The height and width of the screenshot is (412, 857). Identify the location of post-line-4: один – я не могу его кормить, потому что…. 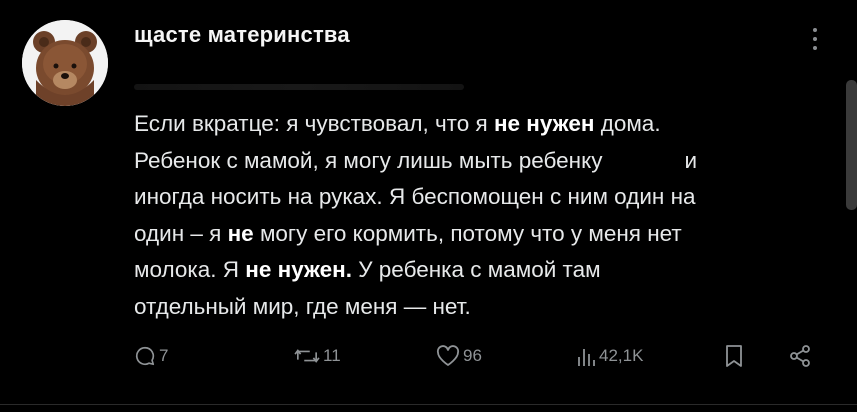
(408, 233).